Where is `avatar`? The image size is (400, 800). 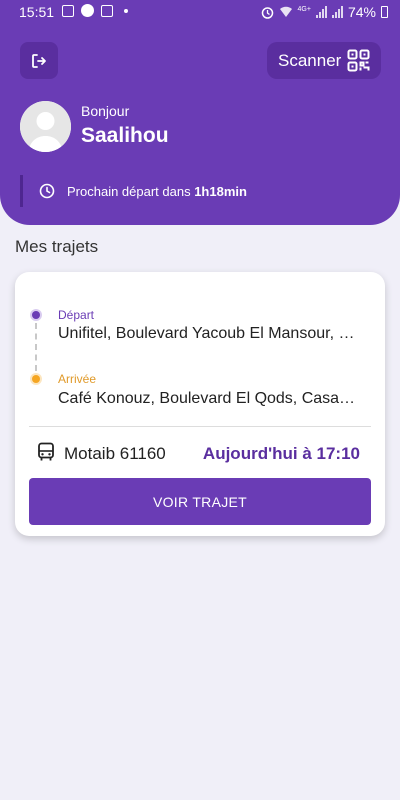
avatar is located at coordinates (45, 126).